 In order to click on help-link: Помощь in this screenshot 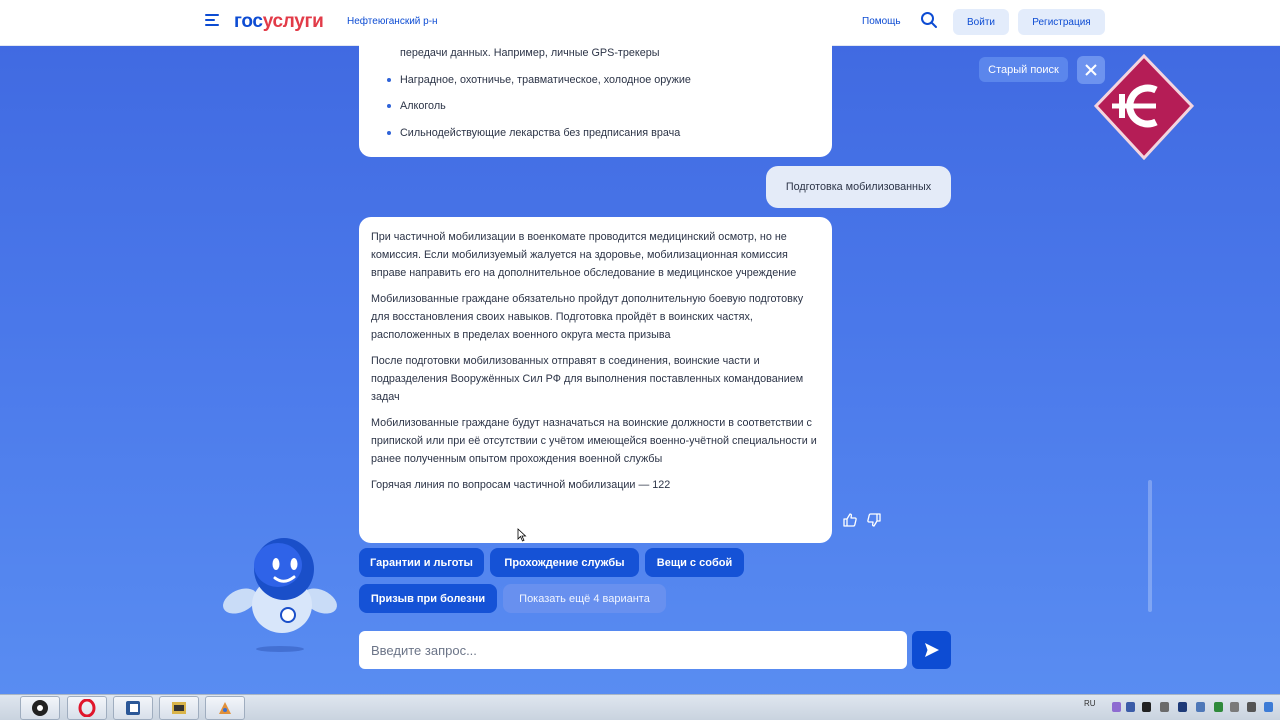, I will do `click(881, 21)`.